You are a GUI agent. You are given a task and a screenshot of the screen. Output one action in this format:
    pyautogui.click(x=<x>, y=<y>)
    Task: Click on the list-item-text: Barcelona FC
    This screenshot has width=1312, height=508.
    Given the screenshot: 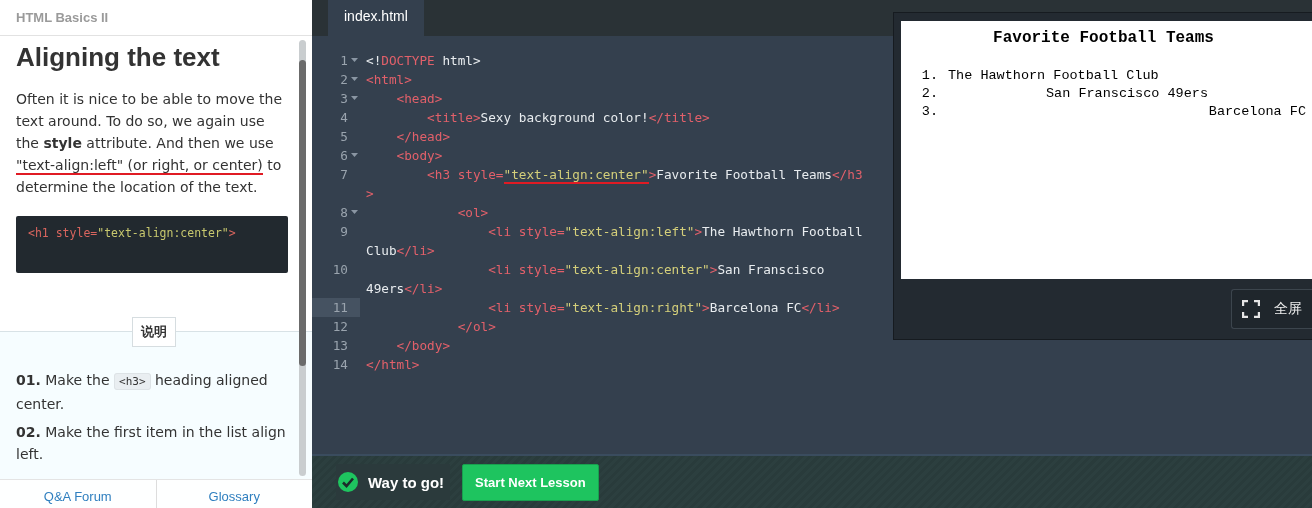 What is the action you would take?
    pyautogui.click(x=1257, y=112)
    